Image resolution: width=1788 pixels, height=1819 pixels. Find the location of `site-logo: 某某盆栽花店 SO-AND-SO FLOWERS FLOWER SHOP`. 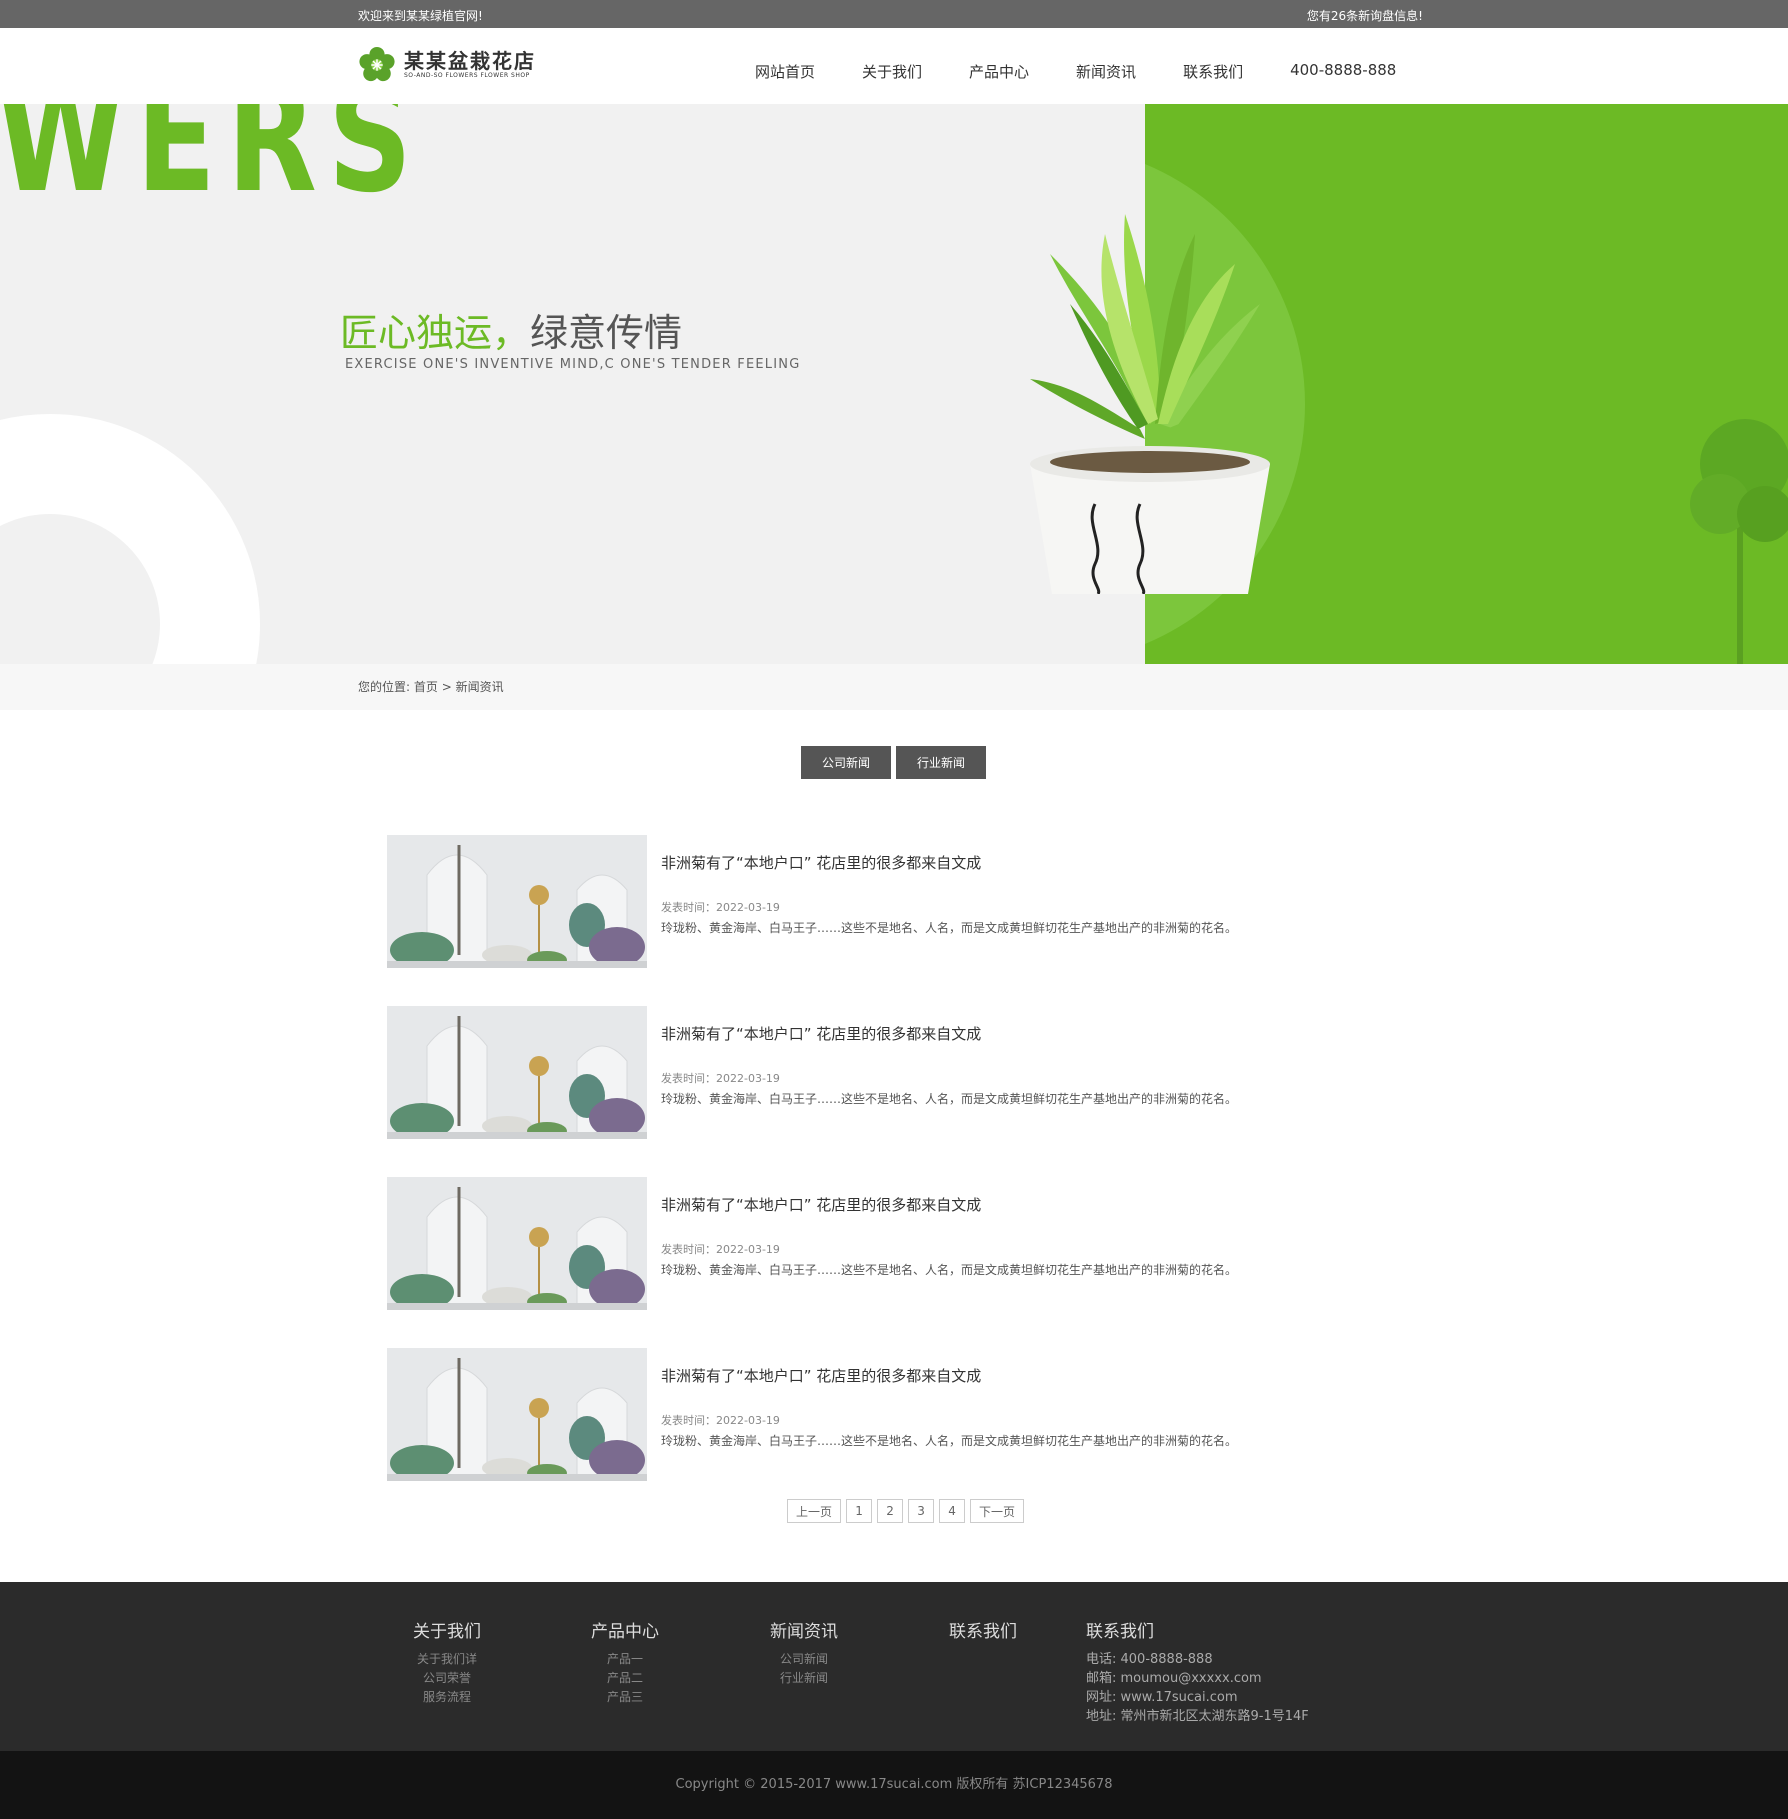

site-logo: 某某盆栽花店 SO-AND-SO FLOWERS FLOWER SHOP is located at coordinates (447, 65).